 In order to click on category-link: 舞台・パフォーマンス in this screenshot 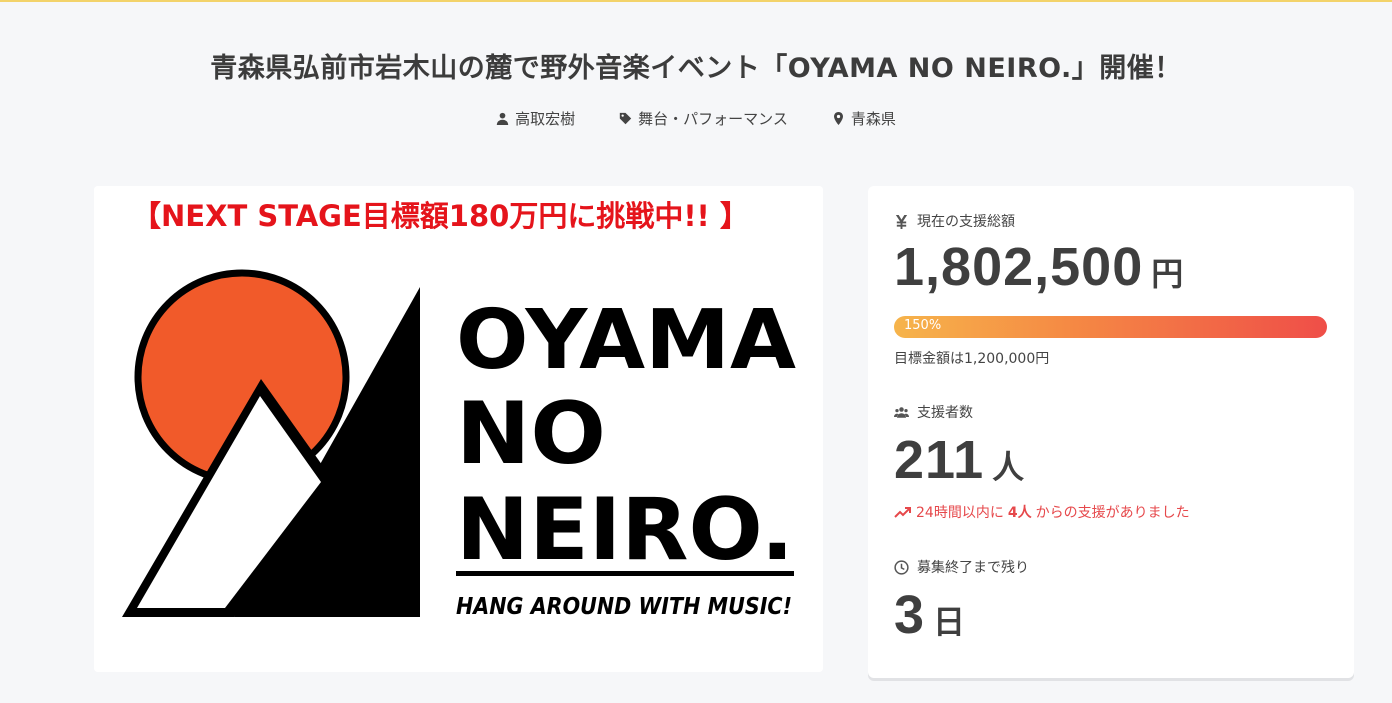, I will do `click(703, 118)`.